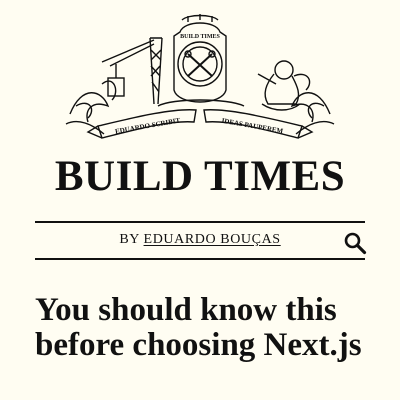 This screenshot has height=400, width=400. What do you see at coordinates (212, 239) in the screenshot?
I see `author-link: EDUARDO BOUÇAS` at bounding box center [212, 239].